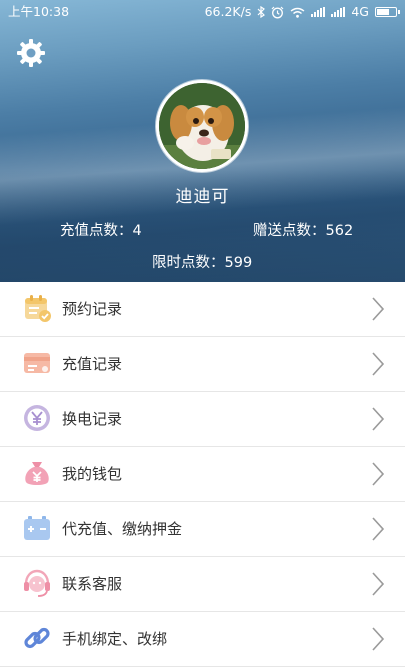 The width and height of the screenshot is (405, 667). I want to click on limited-points: 限时点数：599, so click(202, 263).